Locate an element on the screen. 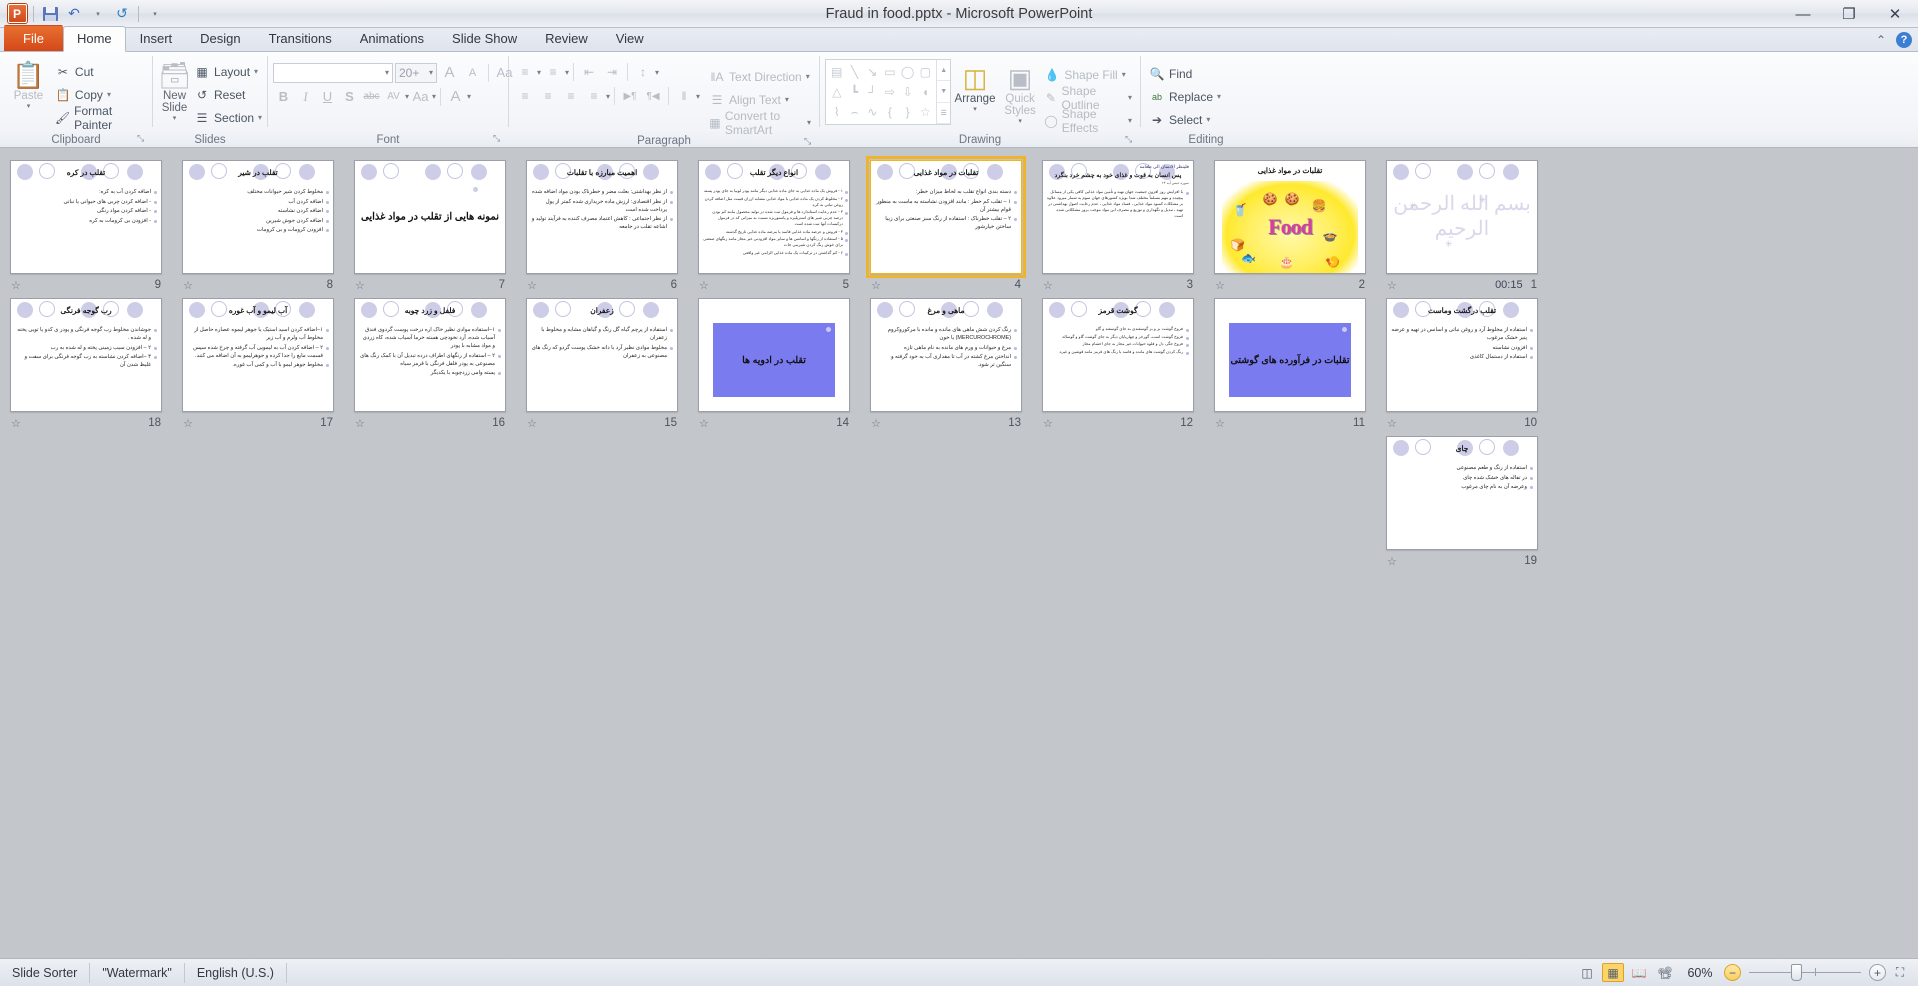 This screenshot has height=986, width=1918. numbering-icon: ≡ is located at coordinates (553, 72).